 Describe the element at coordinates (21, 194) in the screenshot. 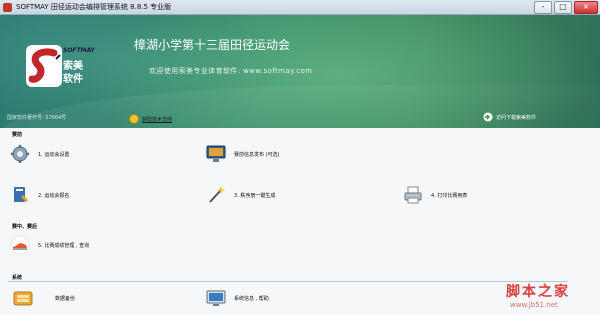

I see `registration-book-icon` at that location.